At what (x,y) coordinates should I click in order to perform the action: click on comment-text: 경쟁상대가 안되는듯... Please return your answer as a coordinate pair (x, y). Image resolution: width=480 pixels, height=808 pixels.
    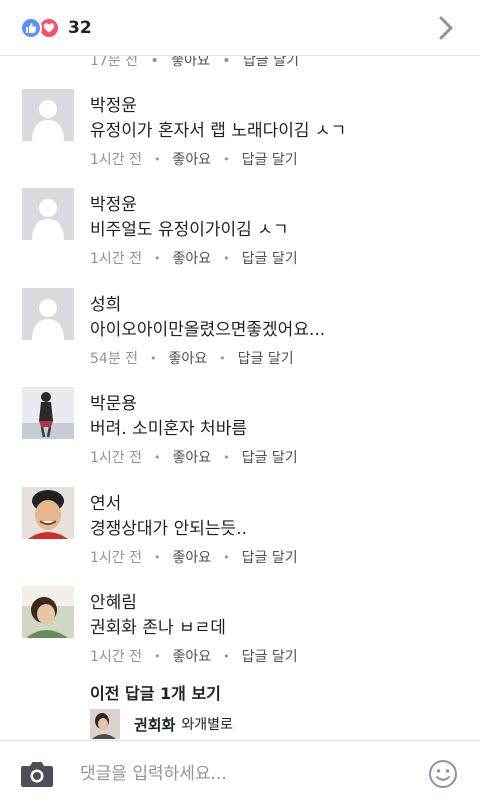
    Looking at the image, I should click on (168, 529).